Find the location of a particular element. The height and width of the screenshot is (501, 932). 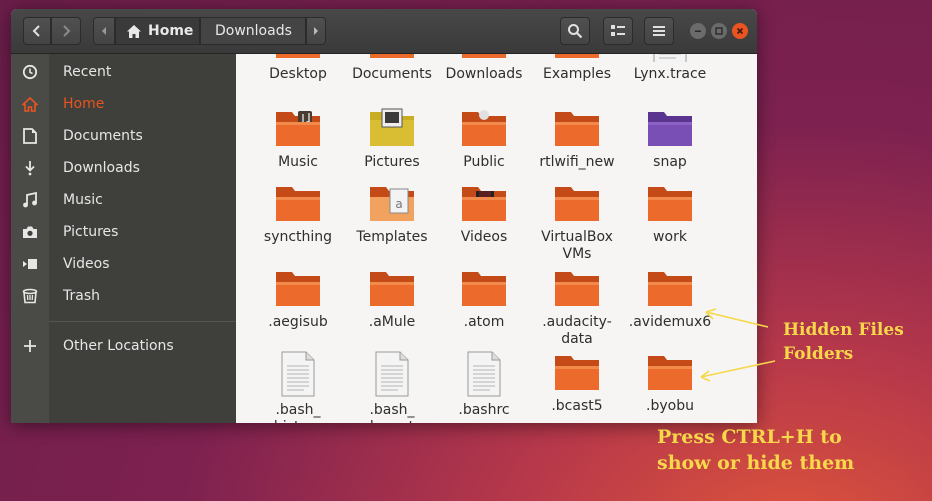

maximize-button is located at coordinates (719, 31).